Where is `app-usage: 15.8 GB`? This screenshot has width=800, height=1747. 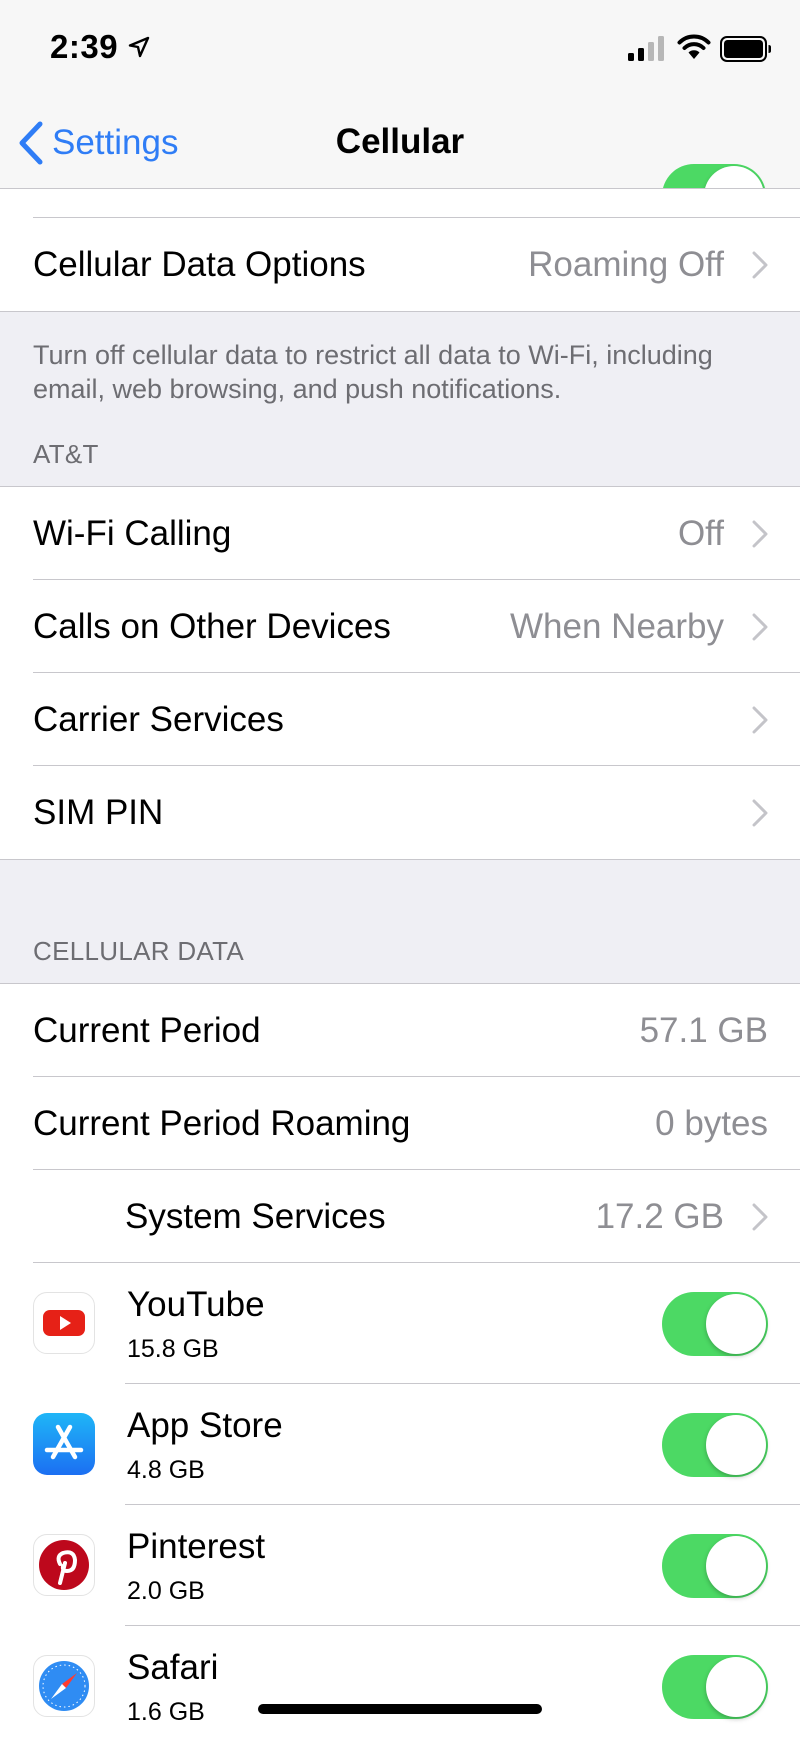 app-usage: 15.8 GB is located at coordinates (173, 1349).